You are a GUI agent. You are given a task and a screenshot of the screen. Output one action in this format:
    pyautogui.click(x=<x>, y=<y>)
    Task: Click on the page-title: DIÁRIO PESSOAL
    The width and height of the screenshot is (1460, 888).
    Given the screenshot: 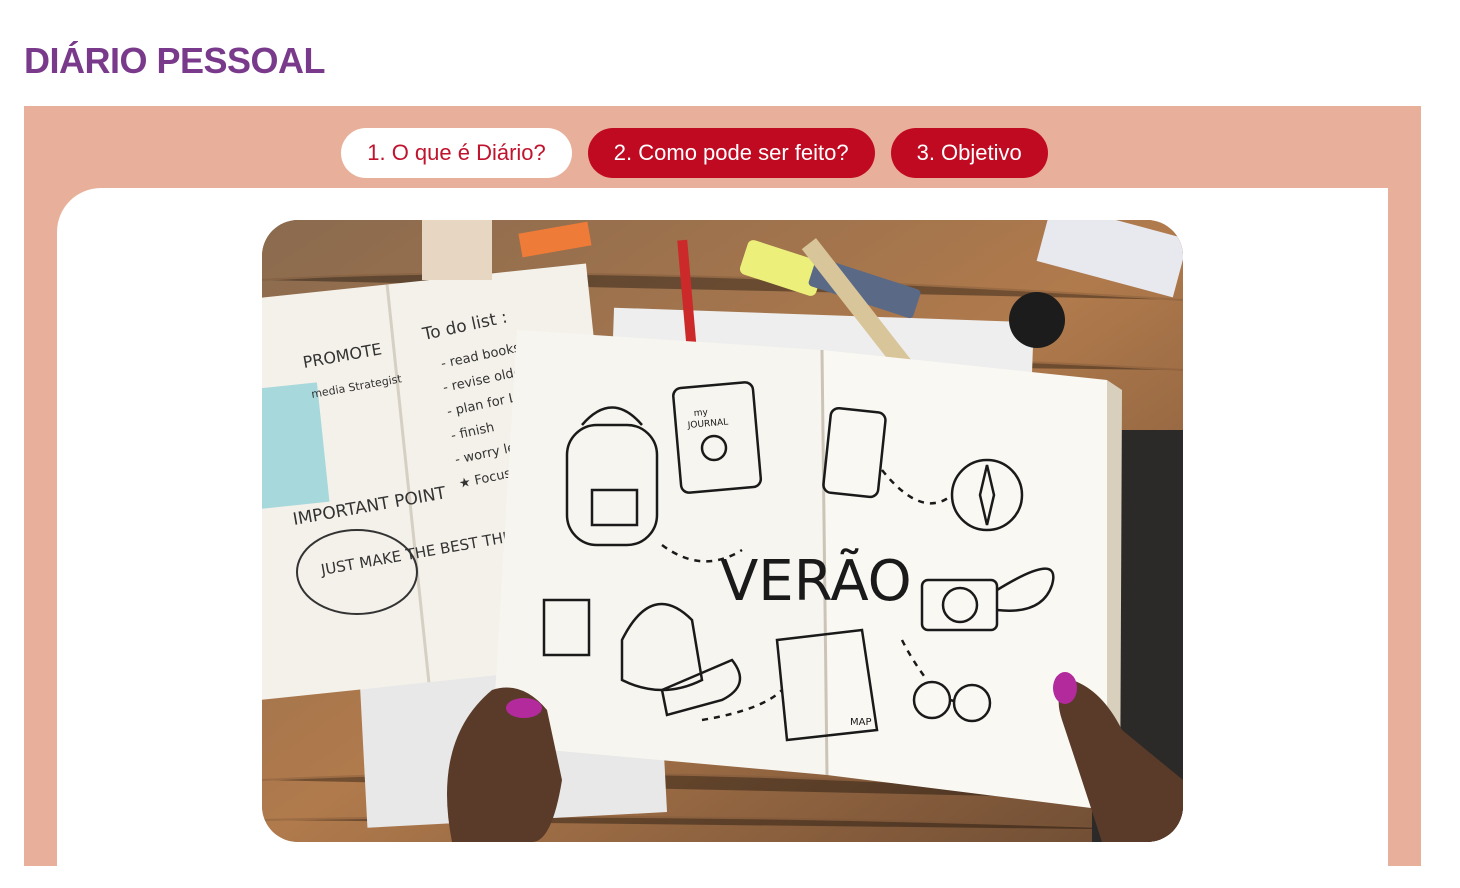 What is the action you would take?
    pyautogui.click(x=175, y=60)
    